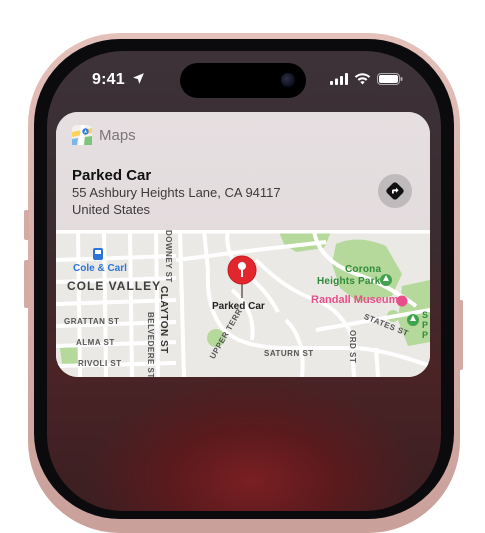 The height and width of the screenshot is (533, 485). I want to click on notification-title: Parked Car, so click(112, 175).